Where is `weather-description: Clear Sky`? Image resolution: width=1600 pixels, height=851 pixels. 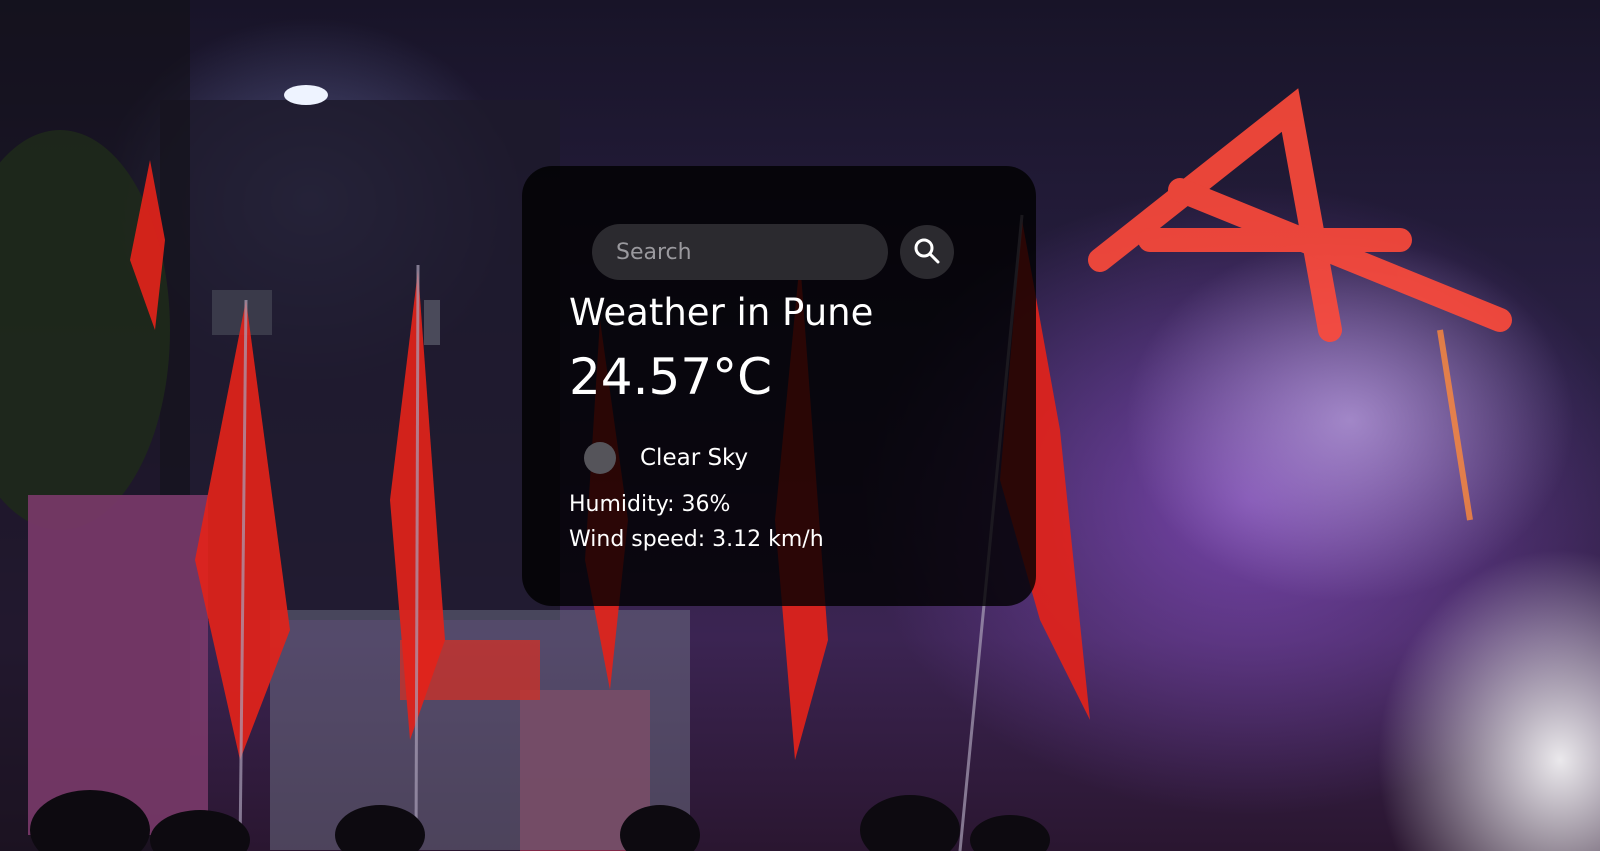
weather-description: Clear Sky is located at coordinates (694, 458).